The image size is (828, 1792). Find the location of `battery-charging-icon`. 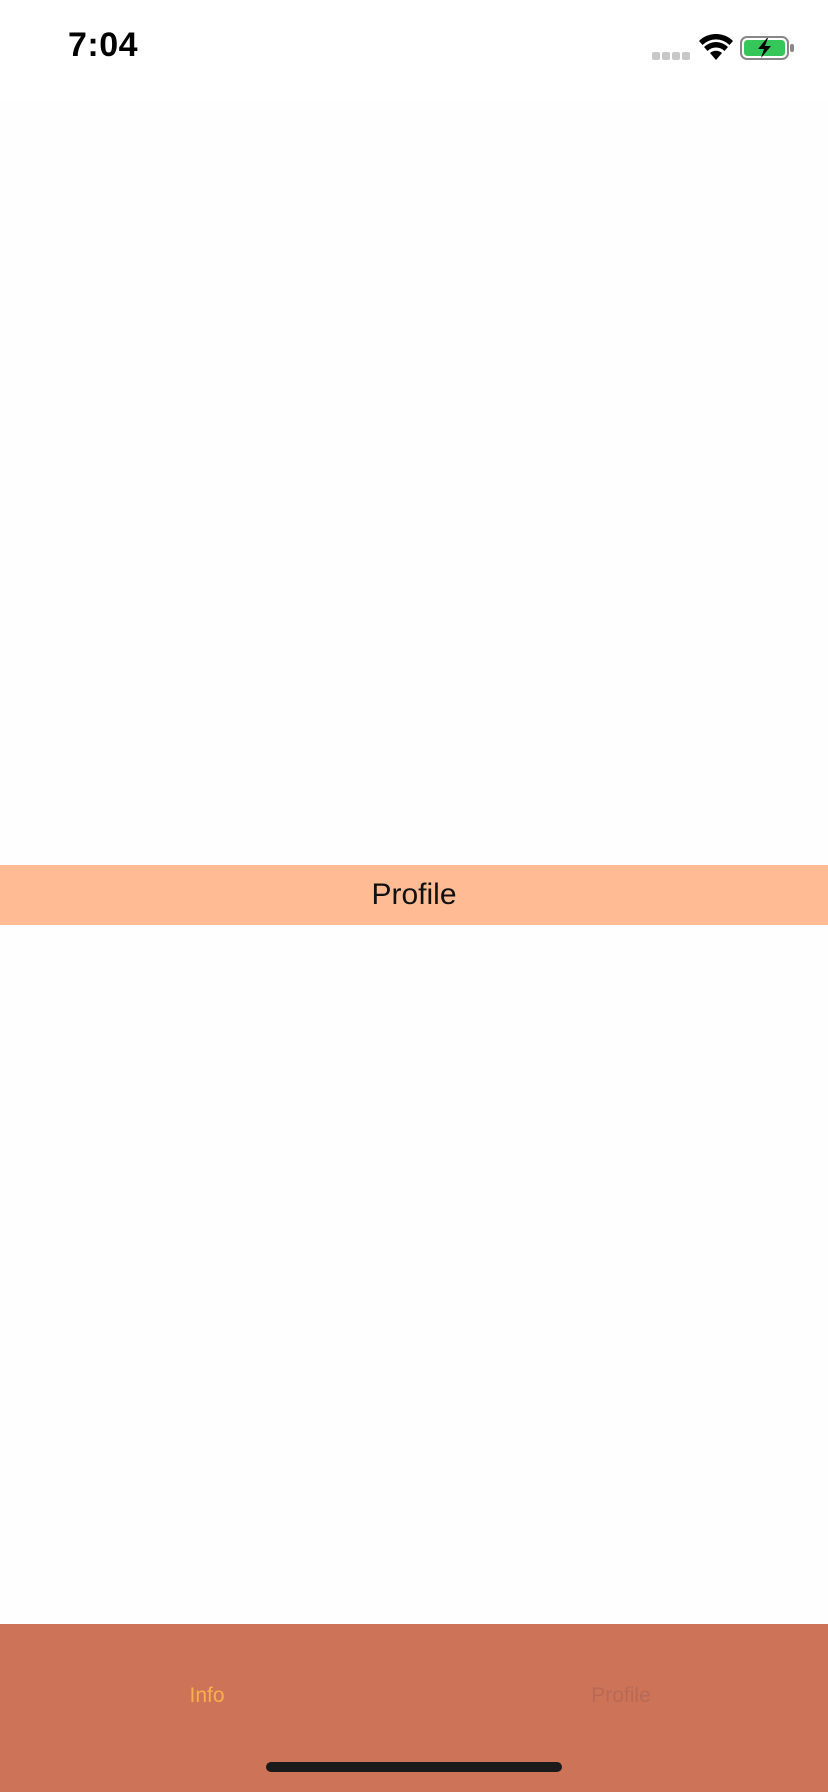

battery-charging-icon is located at coordinates (767, 48).